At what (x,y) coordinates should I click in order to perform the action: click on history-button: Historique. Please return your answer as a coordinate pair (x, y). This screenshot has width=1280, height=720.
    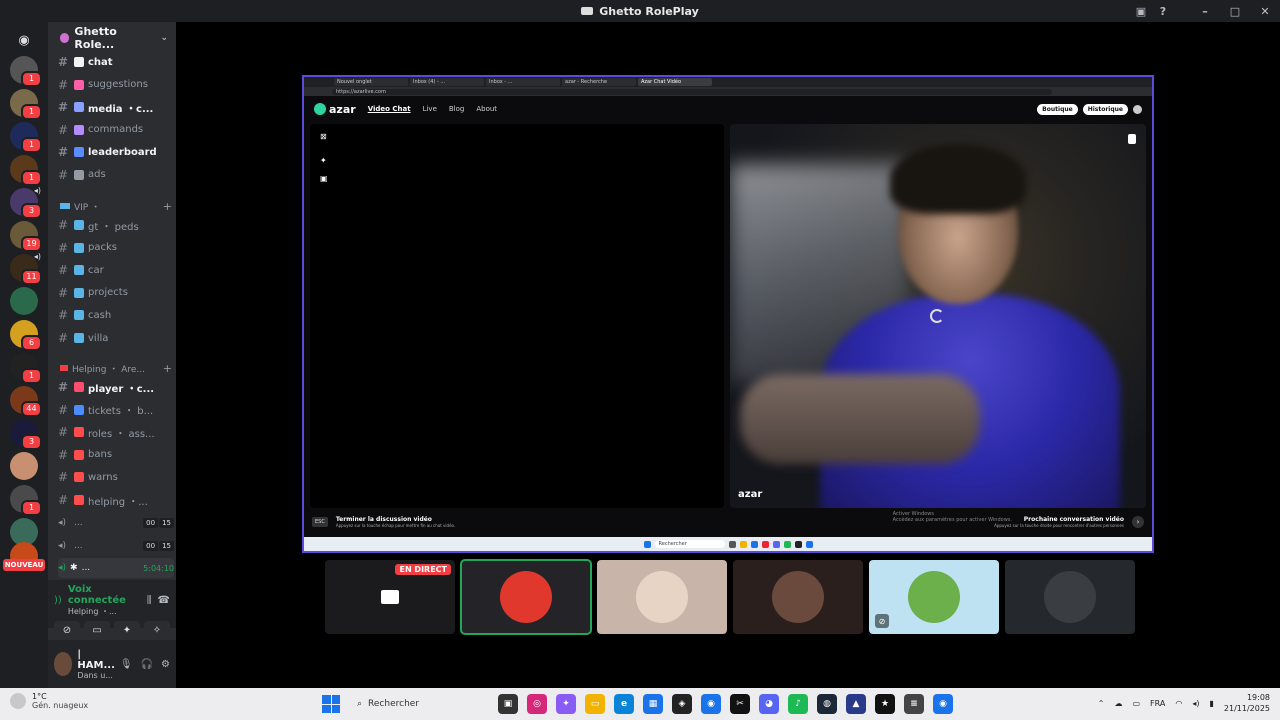
    Looking at the image, I should click on (1105, 109).